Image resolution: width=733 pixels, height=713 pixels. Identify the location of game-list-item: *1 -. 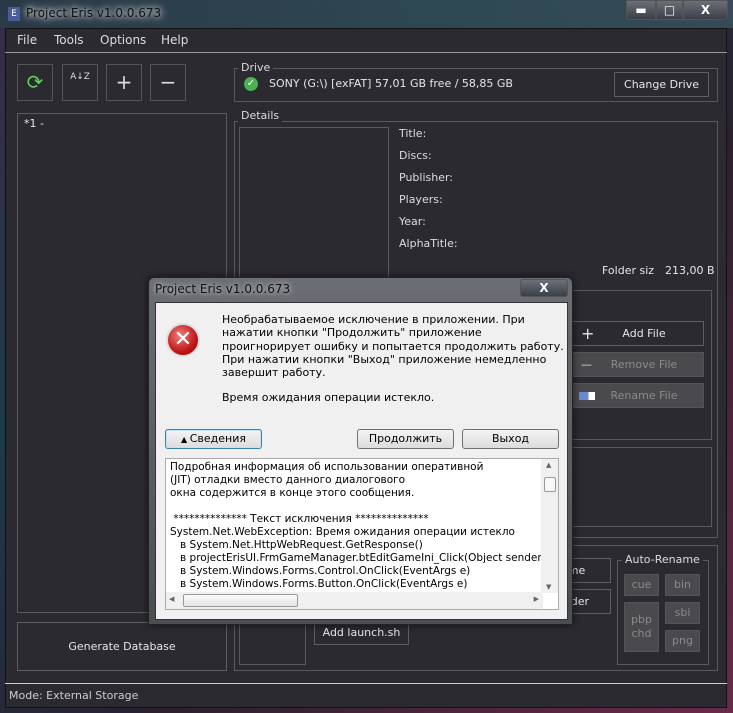
(122, 123).